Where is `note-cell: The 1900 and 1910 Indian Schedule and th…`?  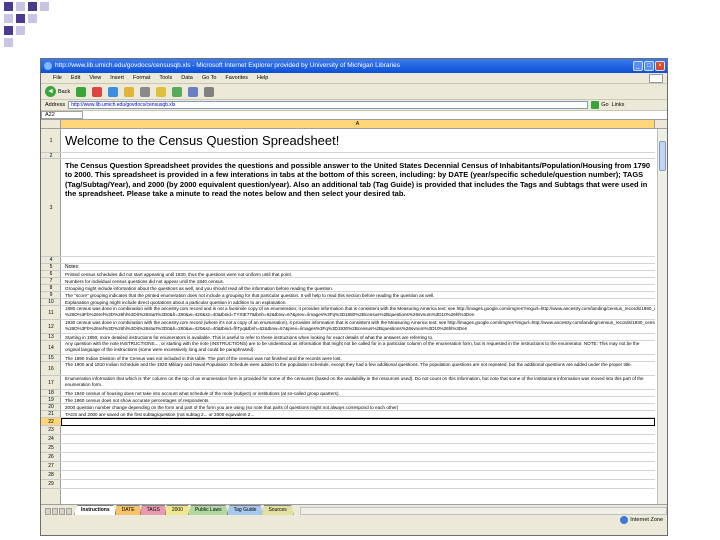 note-cell: The 1900 and 1910 Indian Schedule and th… is located at coordinates (358, 369).